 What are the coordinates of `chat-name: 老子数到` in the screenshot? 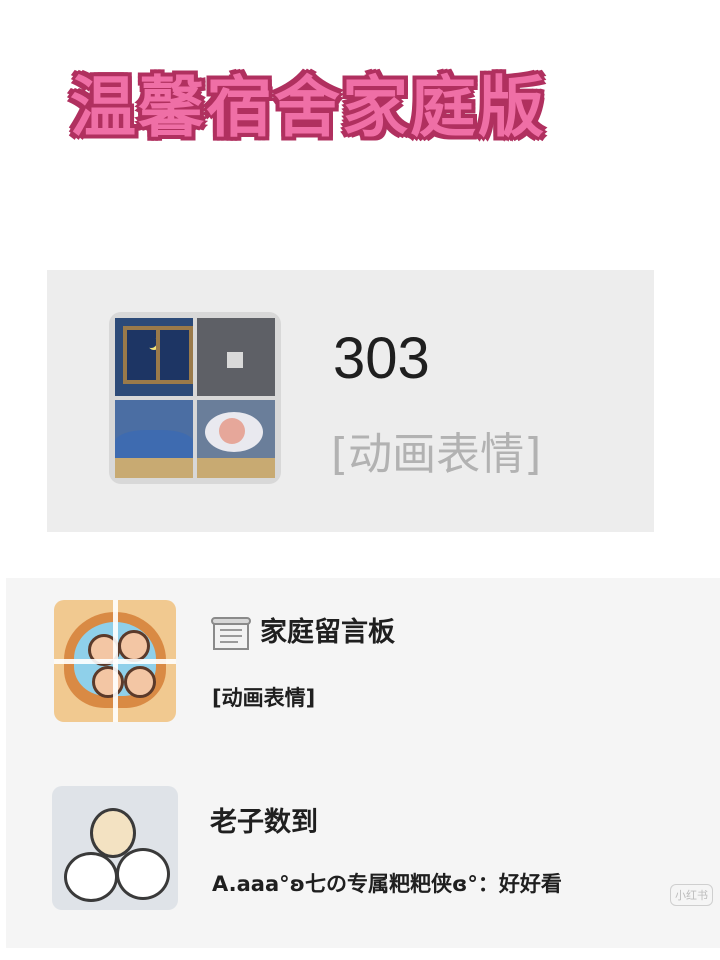 It's located at (264, 822).